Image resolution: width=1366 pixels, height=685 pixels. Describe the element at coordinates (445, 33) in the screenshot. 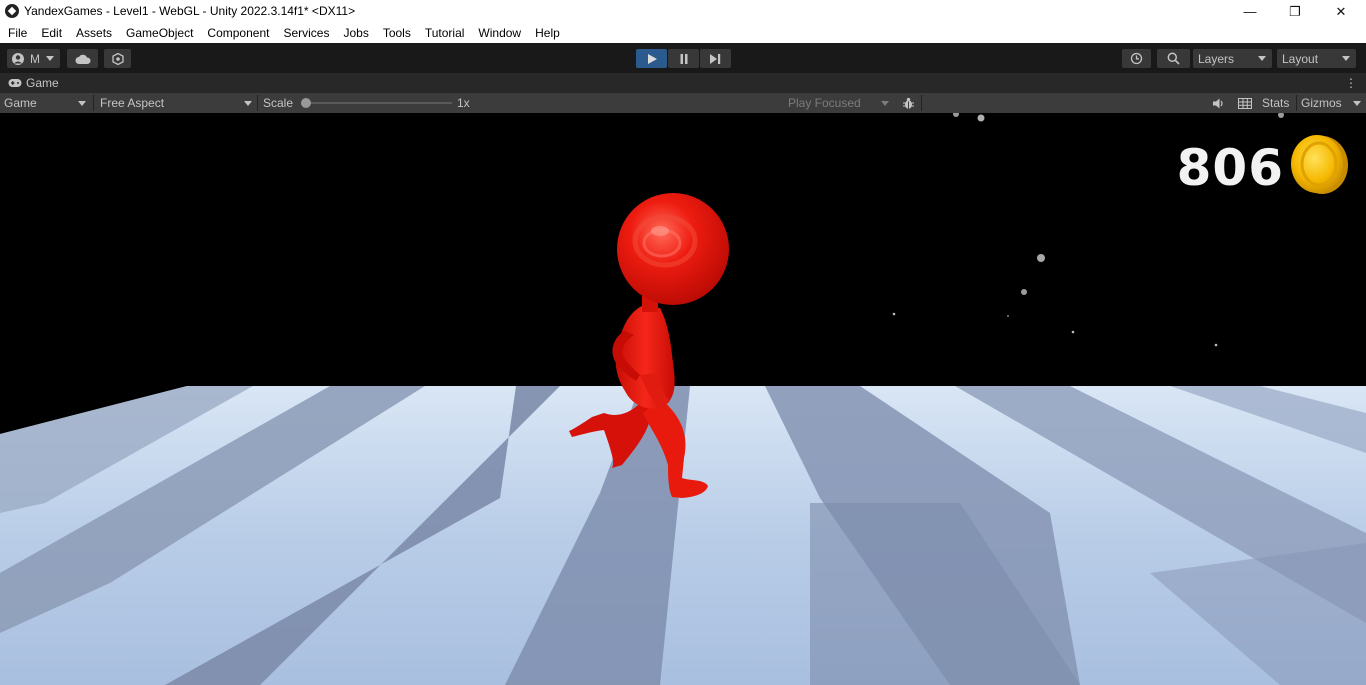

I see `menu-tutorial: Tutorial` at that location.